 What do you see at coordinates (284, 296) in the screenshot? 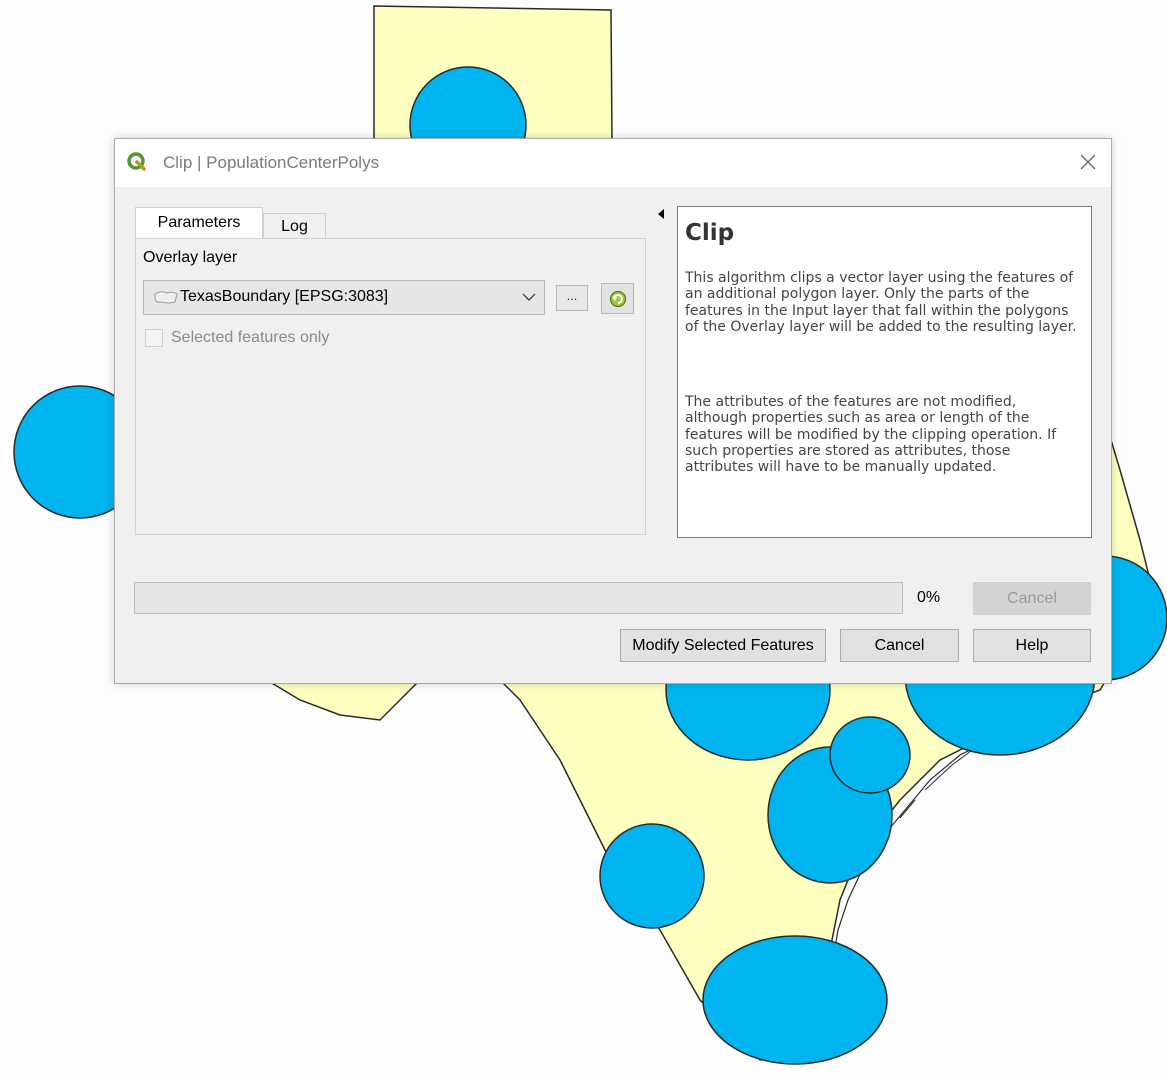
I see `overlay-layer-value: TexasBoundary [EPSG:3083]` at bounding box center [284, 296].